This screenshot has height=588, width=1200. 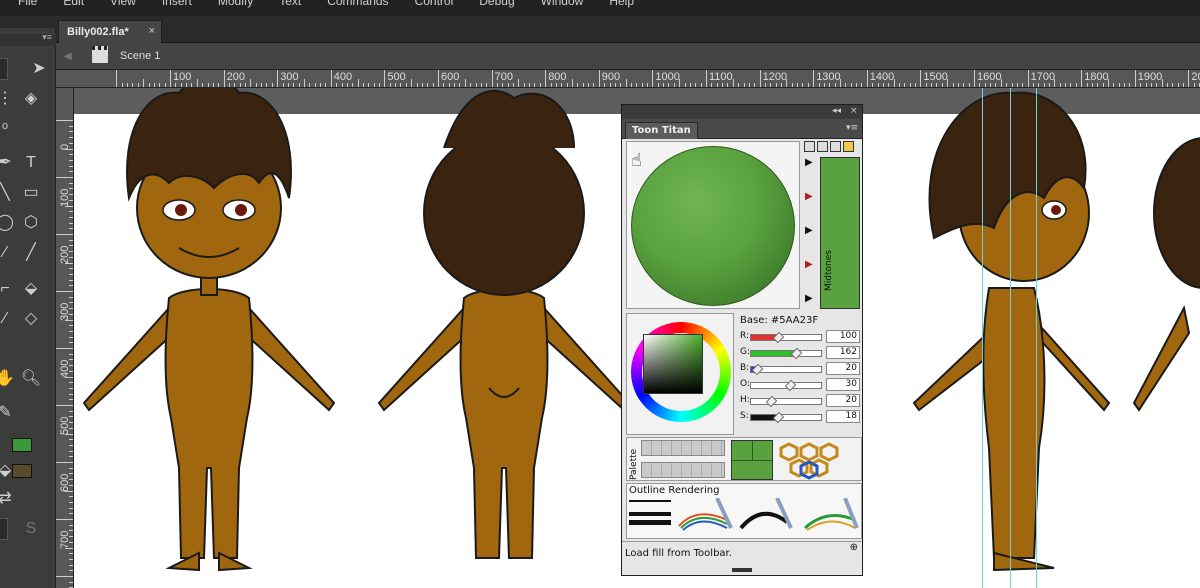 What do you see at coordinates (357, 4) in the screenshot?
I see `menu-item-commands: Commands` at bounding box center [357, 4].